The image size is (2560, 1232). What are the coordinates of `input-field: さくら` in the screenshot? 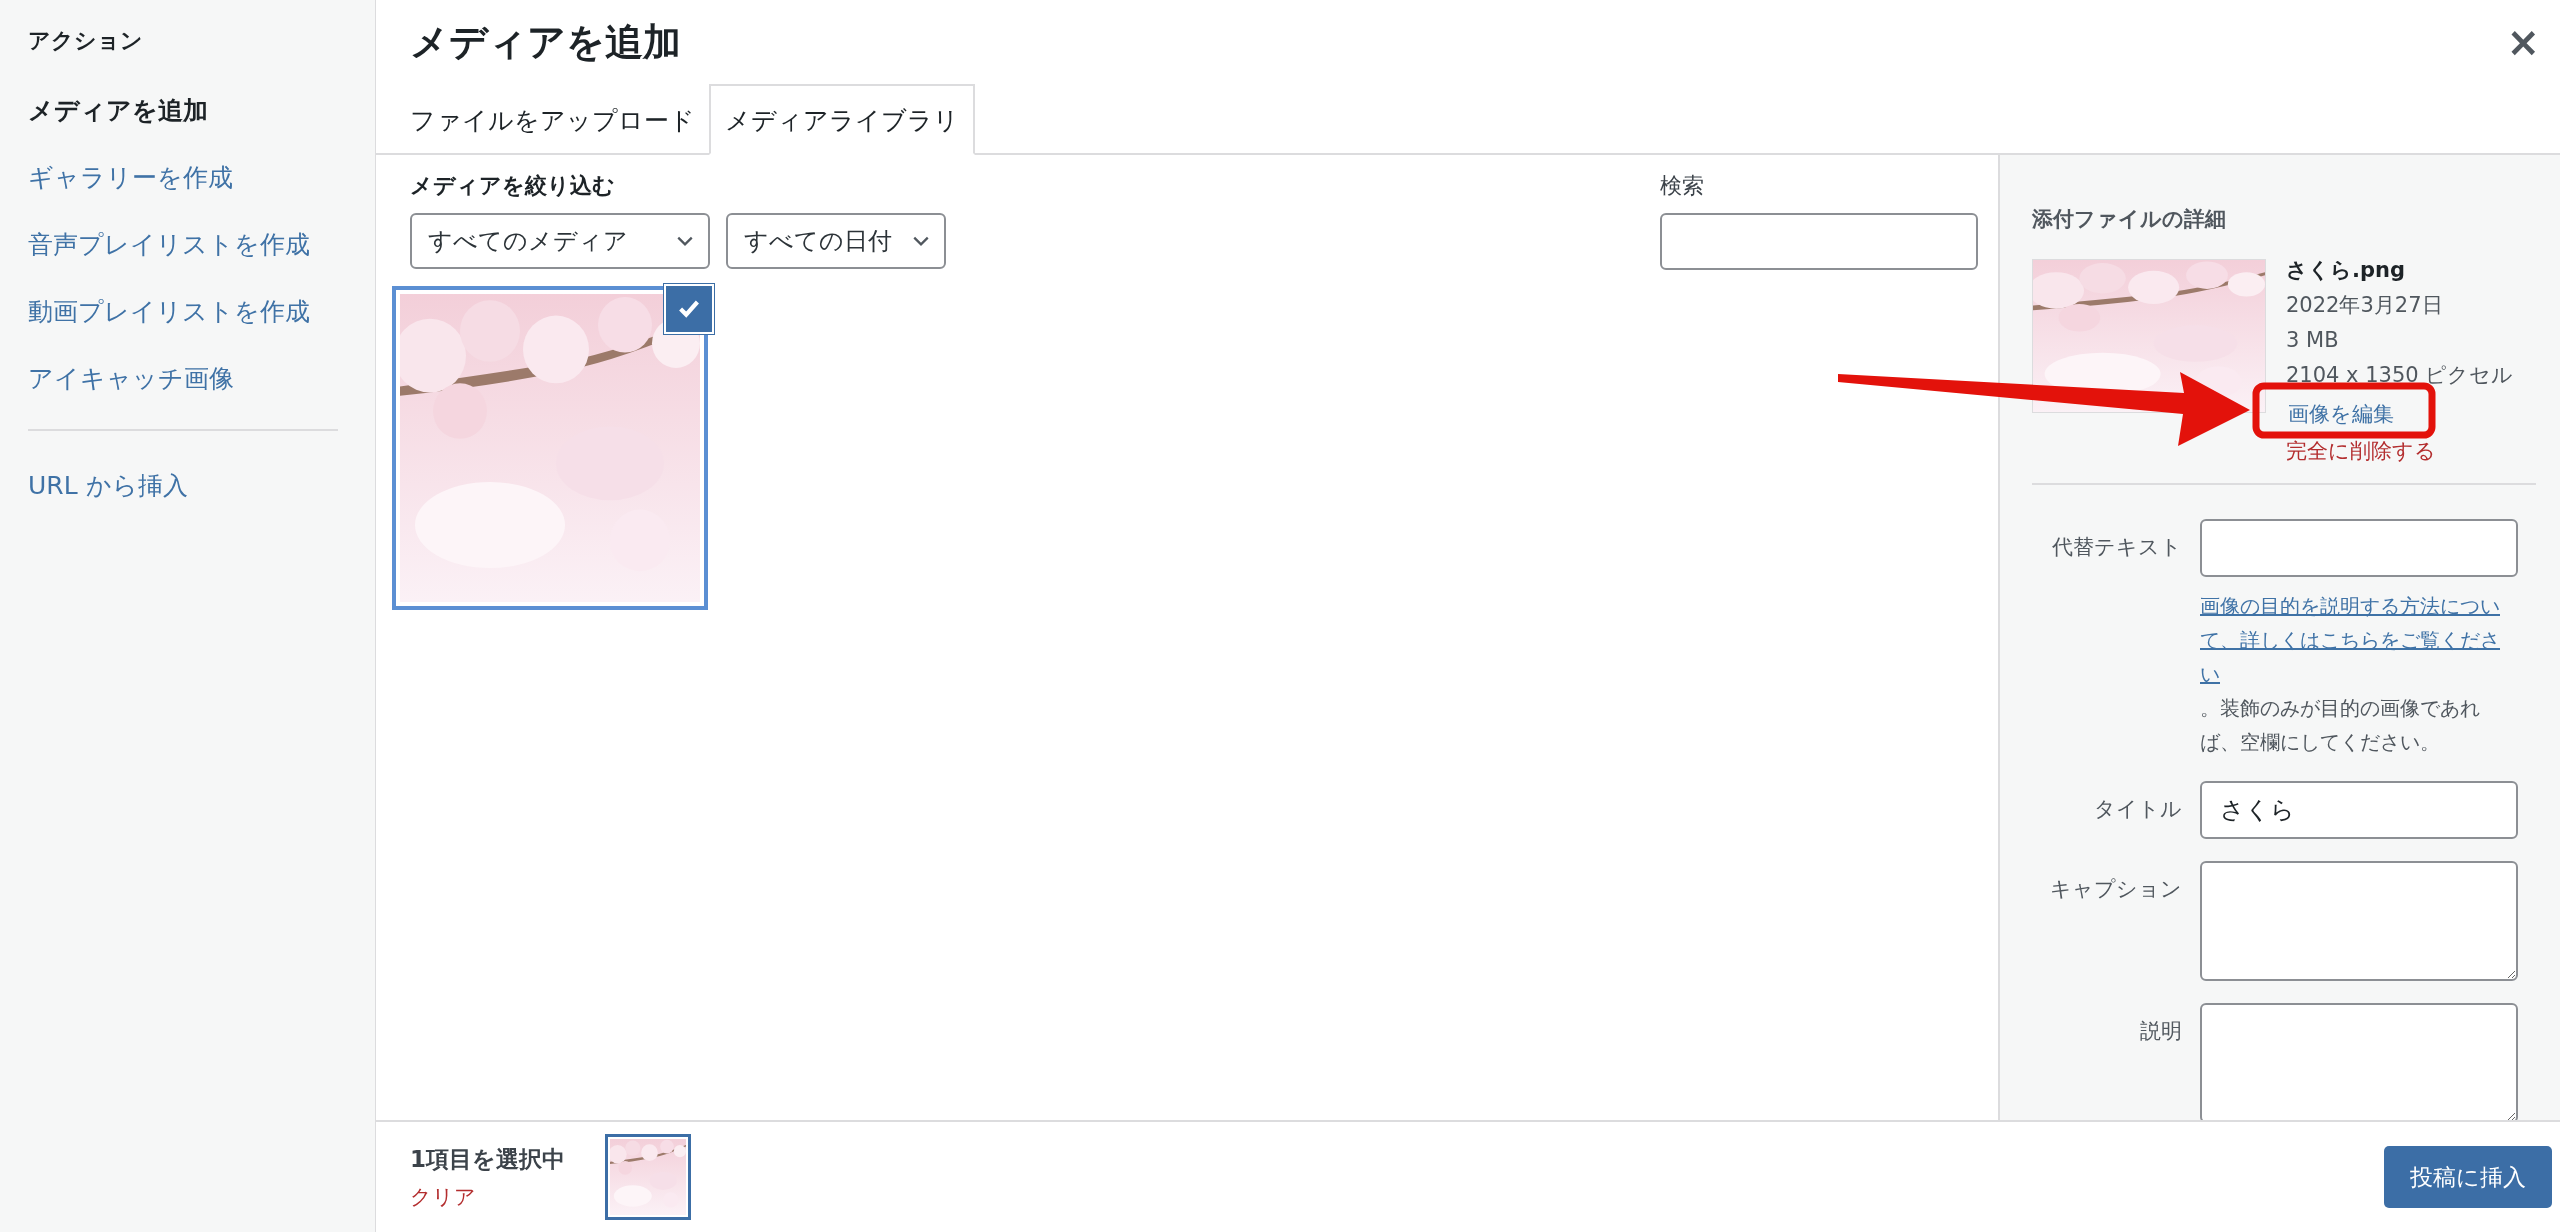 It's located at (2359, 810).